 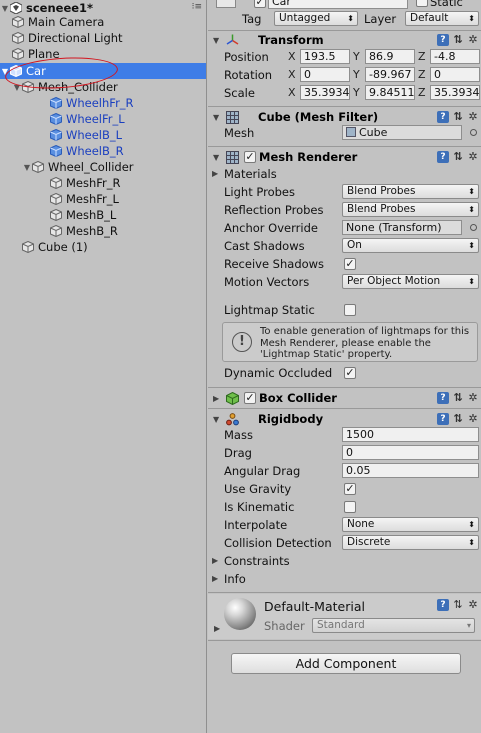 What do you see at coordinates (260, 4) in the screenshot?
I see `active-checkbox: ✓` at bounding box center [260, 4].